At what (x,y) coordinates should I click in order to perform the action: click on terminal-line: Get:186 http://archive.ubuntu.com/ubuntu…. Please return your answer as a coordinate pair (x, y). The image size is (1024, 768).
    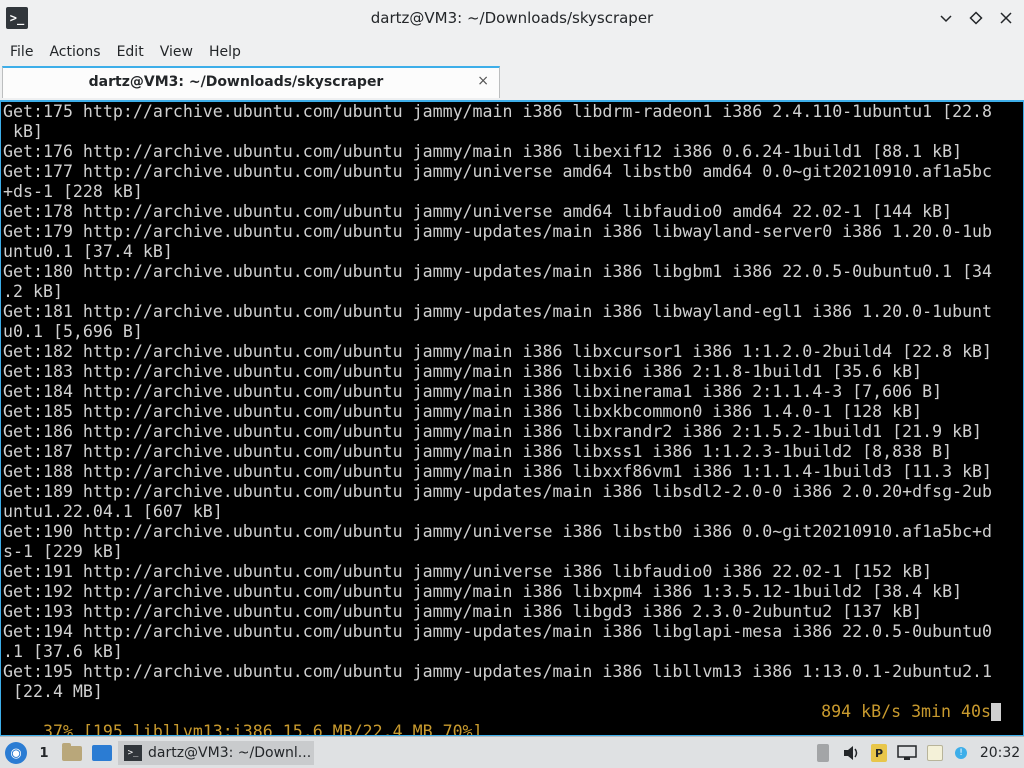
    Looking at the image, I should click on (493, 431).